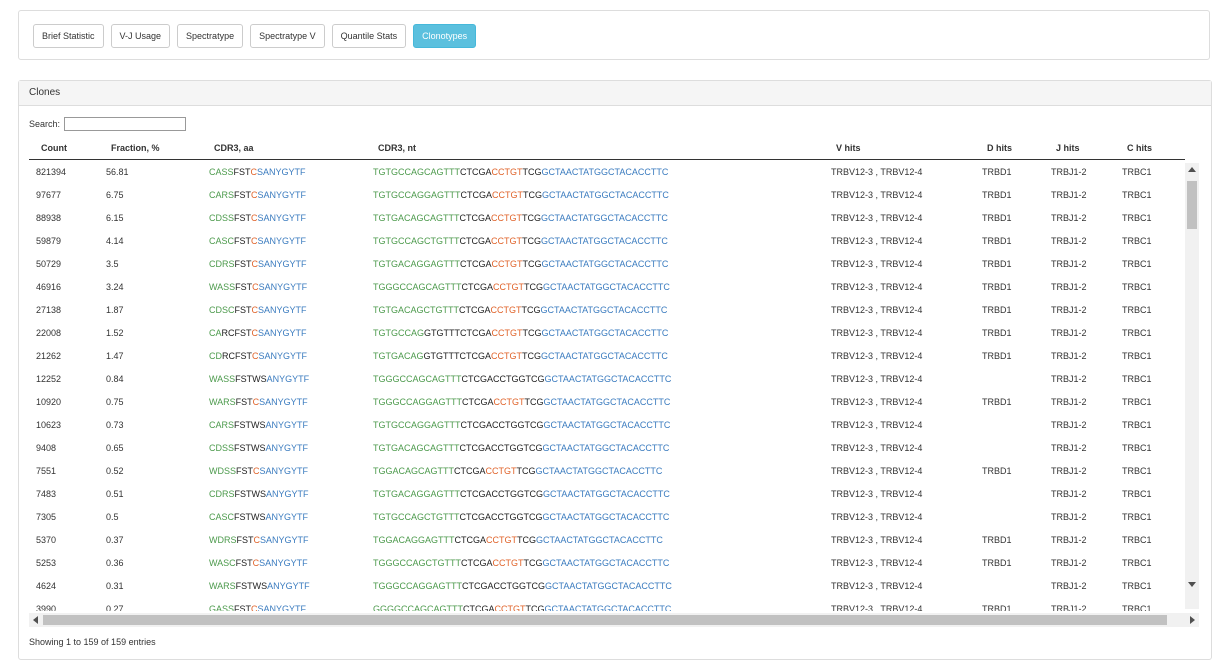 This screenshot has width=1221, height=665. Describe the element at coordinates (51, 172) in the screenshot. I see `count-cell: 821394` at that location.